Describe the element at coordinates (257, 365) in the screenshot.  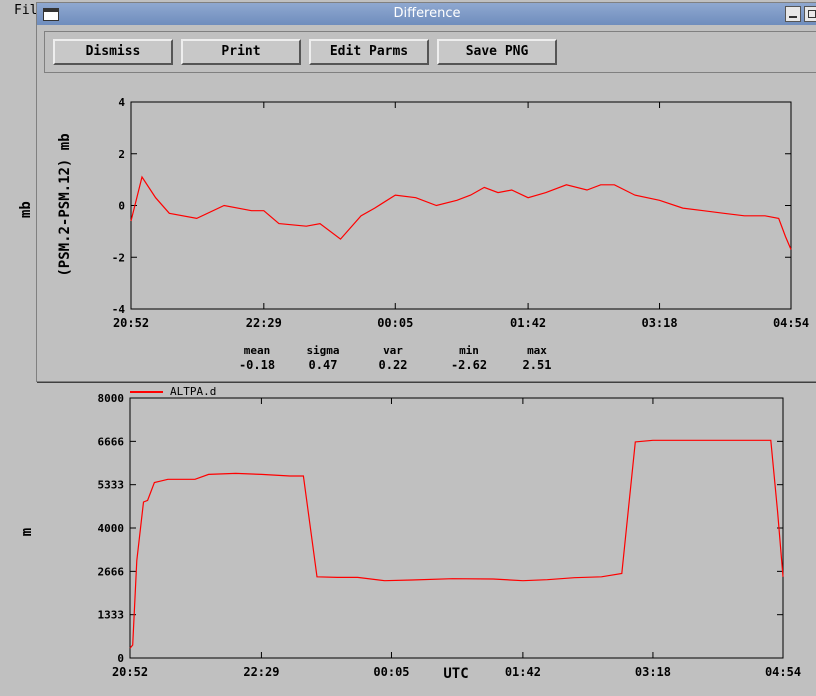
I see `stat-value-mean: -0.18` at that location.